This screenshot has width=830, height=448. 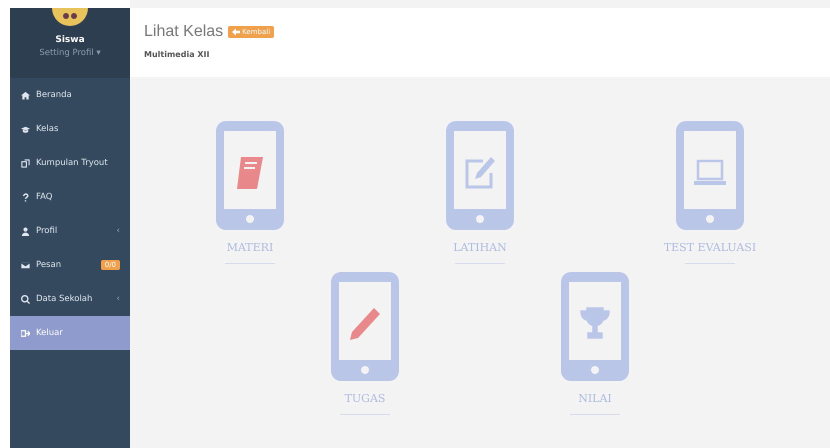 I want to click on menu-label: Profil, so click(x=47, y=231).